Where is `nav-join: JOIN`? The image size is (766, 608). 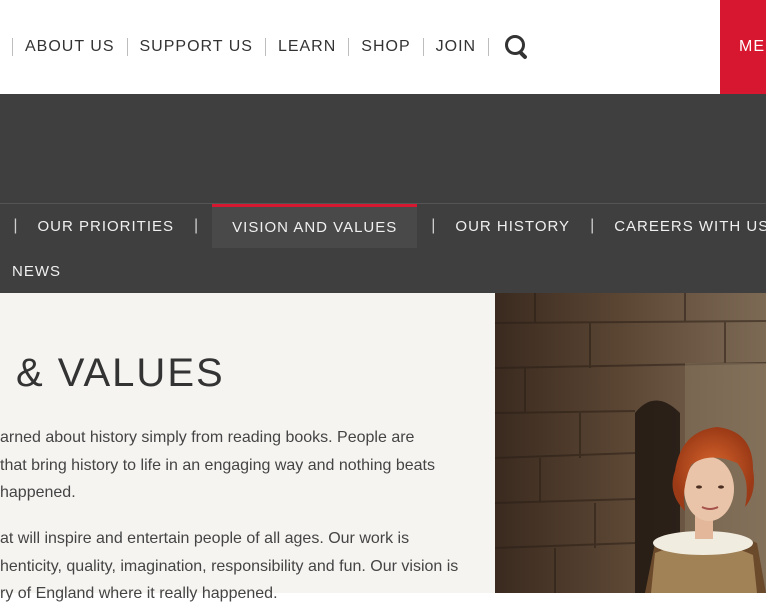
nav-join: JOIN is located at coordinates (456, 47).